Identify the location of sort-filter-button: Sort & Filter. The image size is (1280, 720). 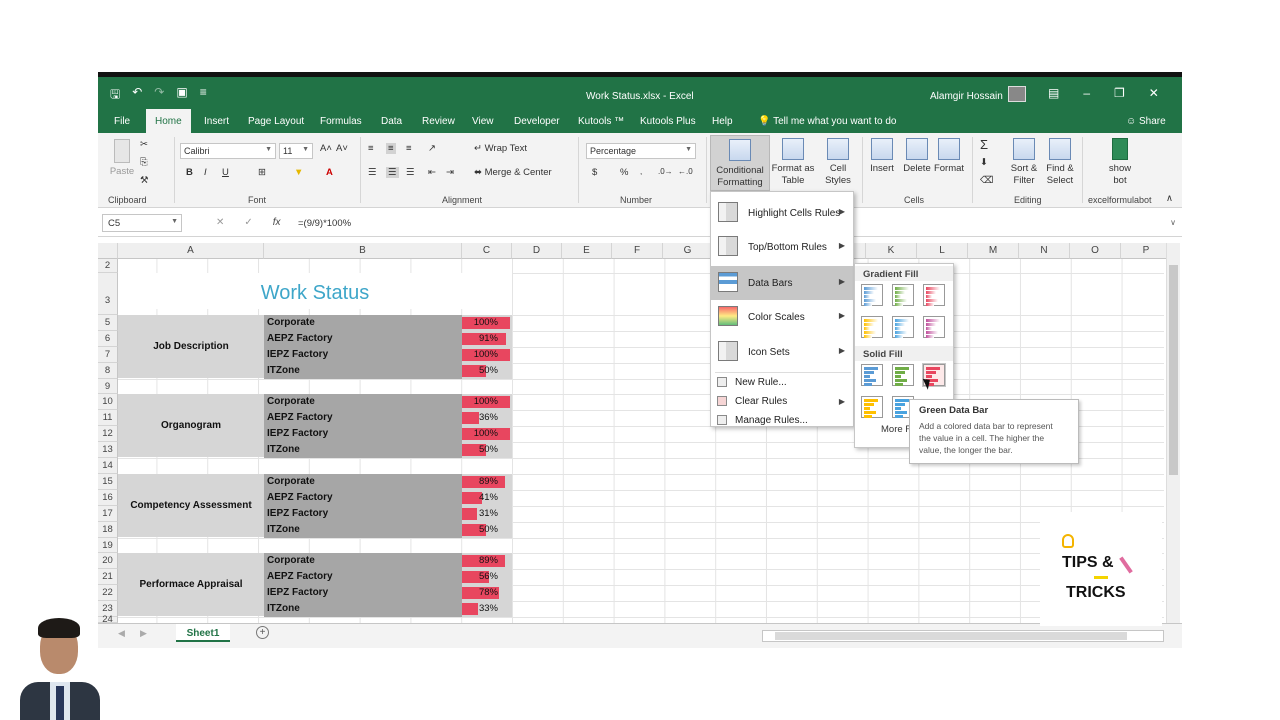
(1024, 162).